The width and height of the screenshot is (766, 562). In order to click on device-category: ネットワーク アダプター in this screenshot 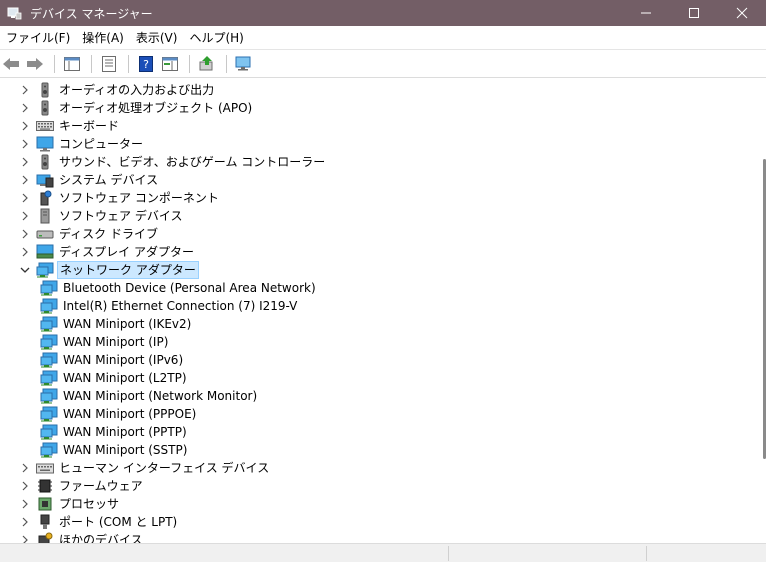, I will do `click(108, 270)`.